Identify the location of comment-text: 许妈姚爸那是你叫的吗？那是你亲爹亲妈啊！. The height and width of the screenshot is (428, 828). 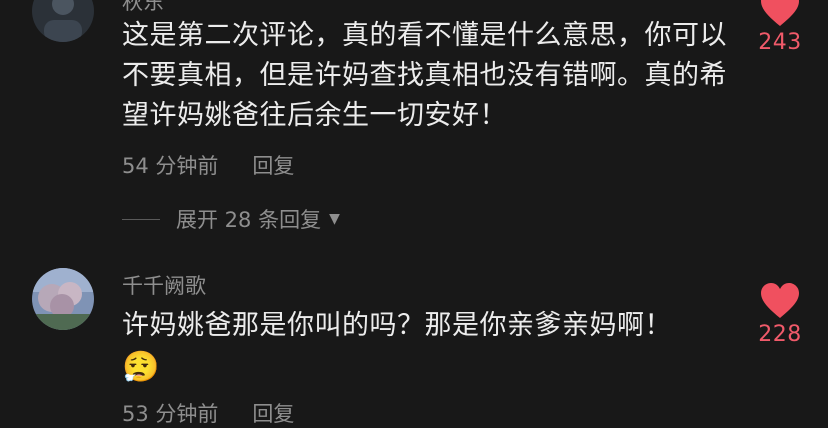
(397, 325).